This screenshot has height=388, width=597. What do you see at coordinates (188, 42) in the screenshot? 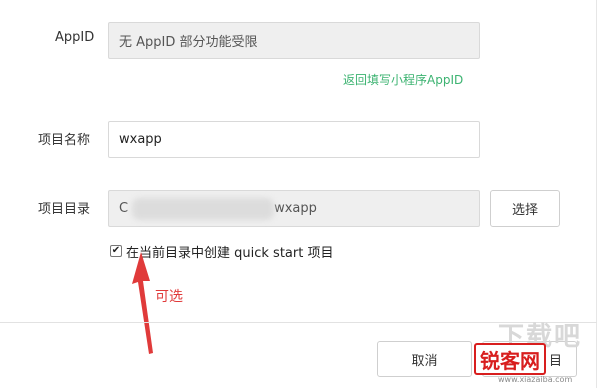
I see `appid-value: 无 AppID 部分功能受限` at bounding box center [188, 42].